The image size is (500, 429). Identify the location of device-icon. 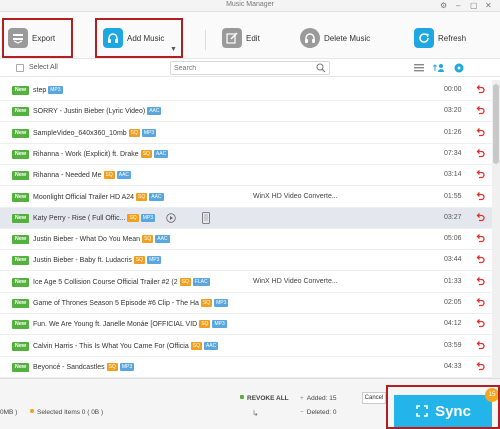
(206, 217).